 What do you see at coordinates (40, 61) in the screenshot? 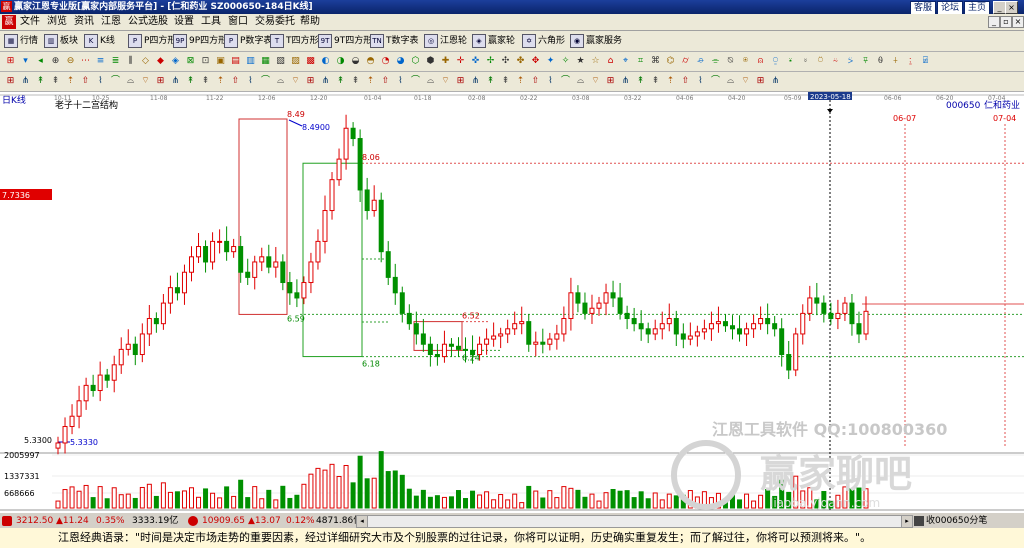
I see `draw-tool-2-icon: ◂` at bounding box center [40, 61].